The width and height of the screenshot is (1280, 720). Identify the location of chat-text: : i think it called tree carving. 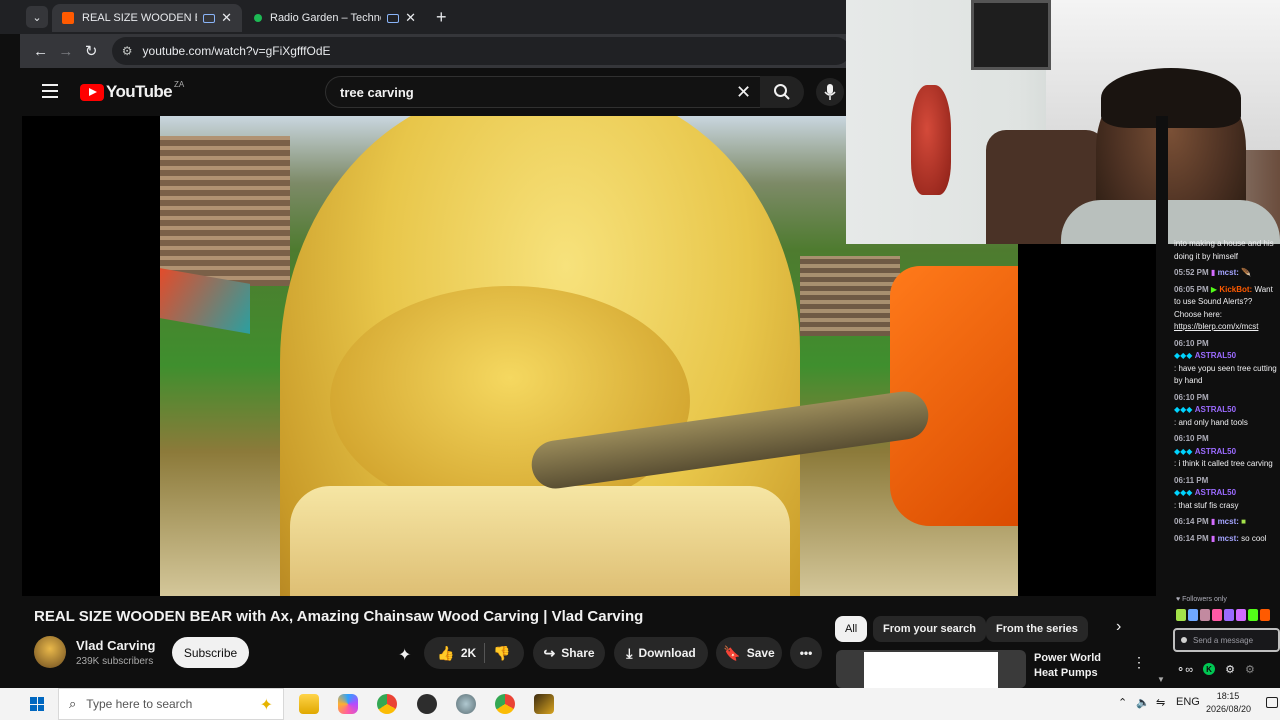
(1223, 463).